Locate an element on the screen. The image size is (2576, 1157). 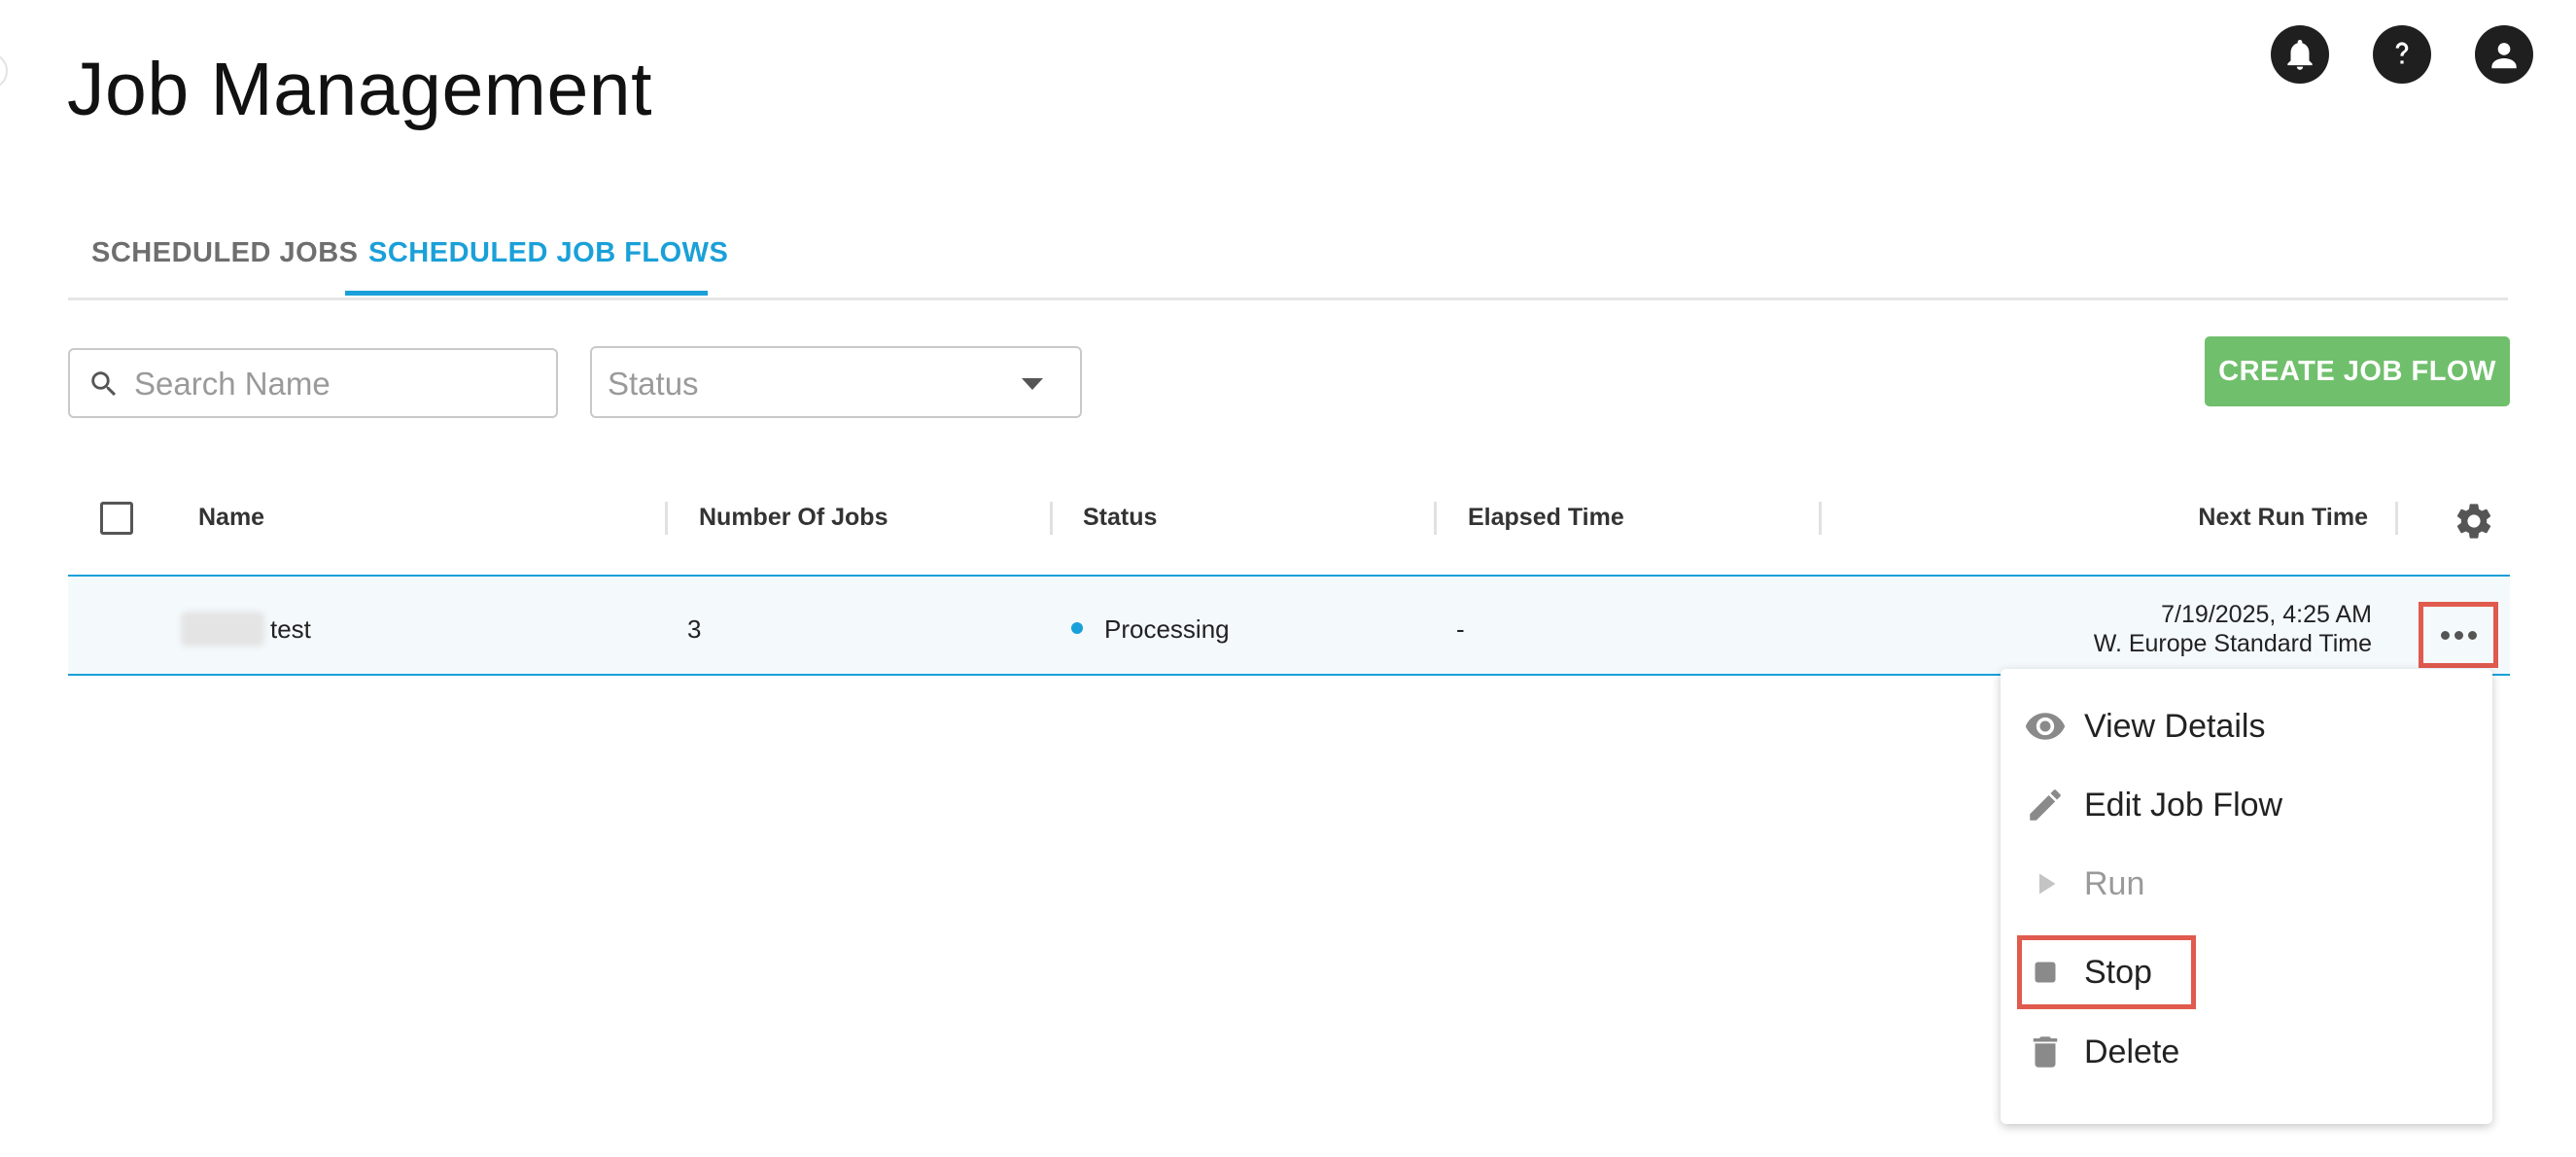
column-header-next-run-time: Next Run Time is located at coordinates (2283, 518).